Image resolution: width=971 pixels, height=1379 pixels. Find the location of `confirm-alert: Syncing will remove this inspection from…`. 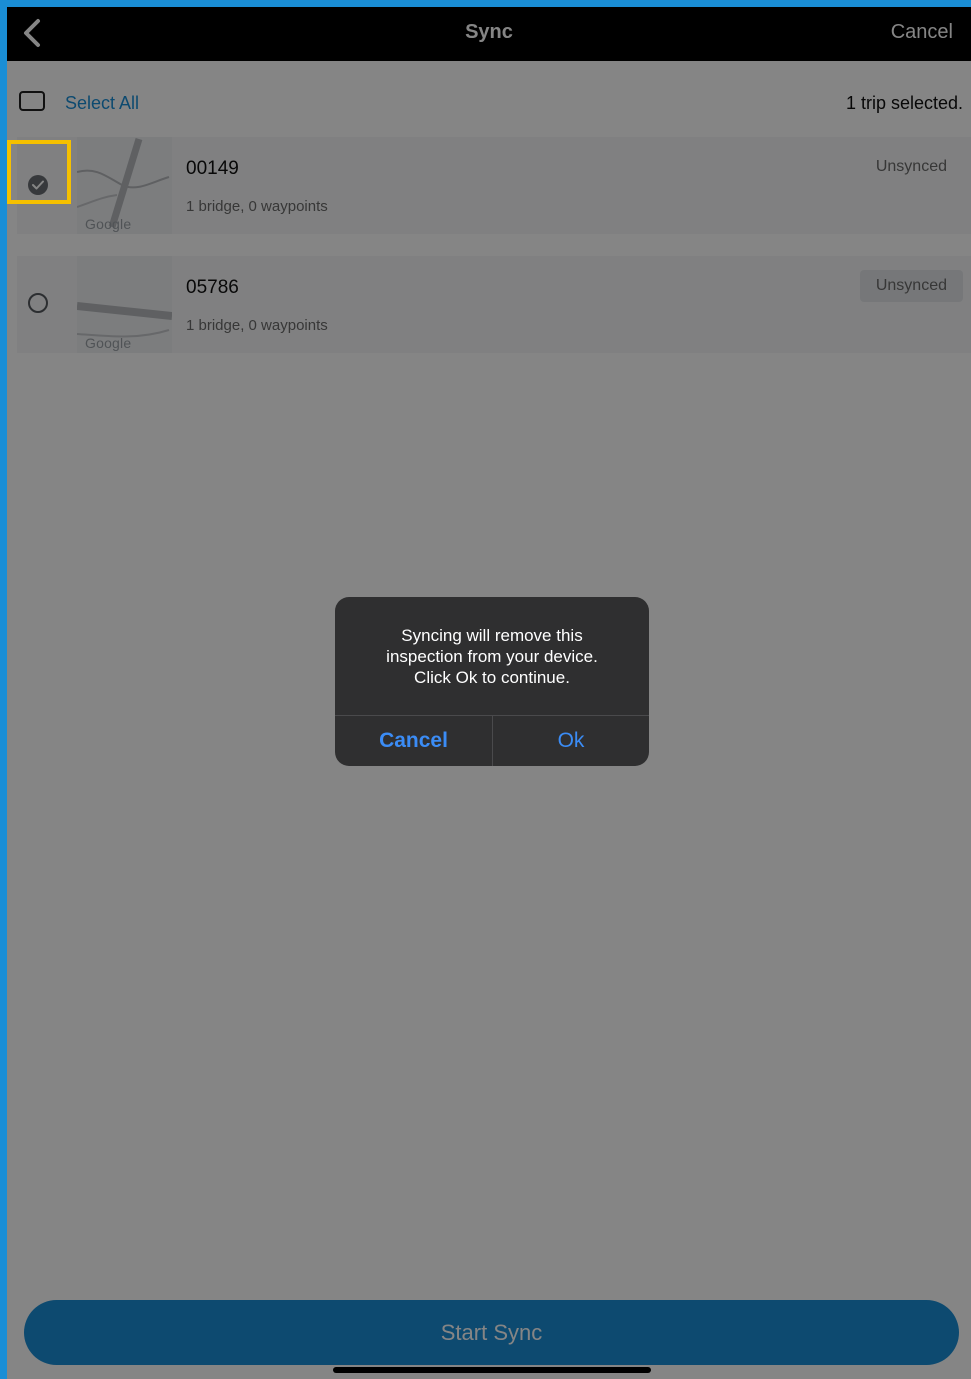

confirm-alert: Syncing will remove this inspection from… is located at coordinates (492, 681).